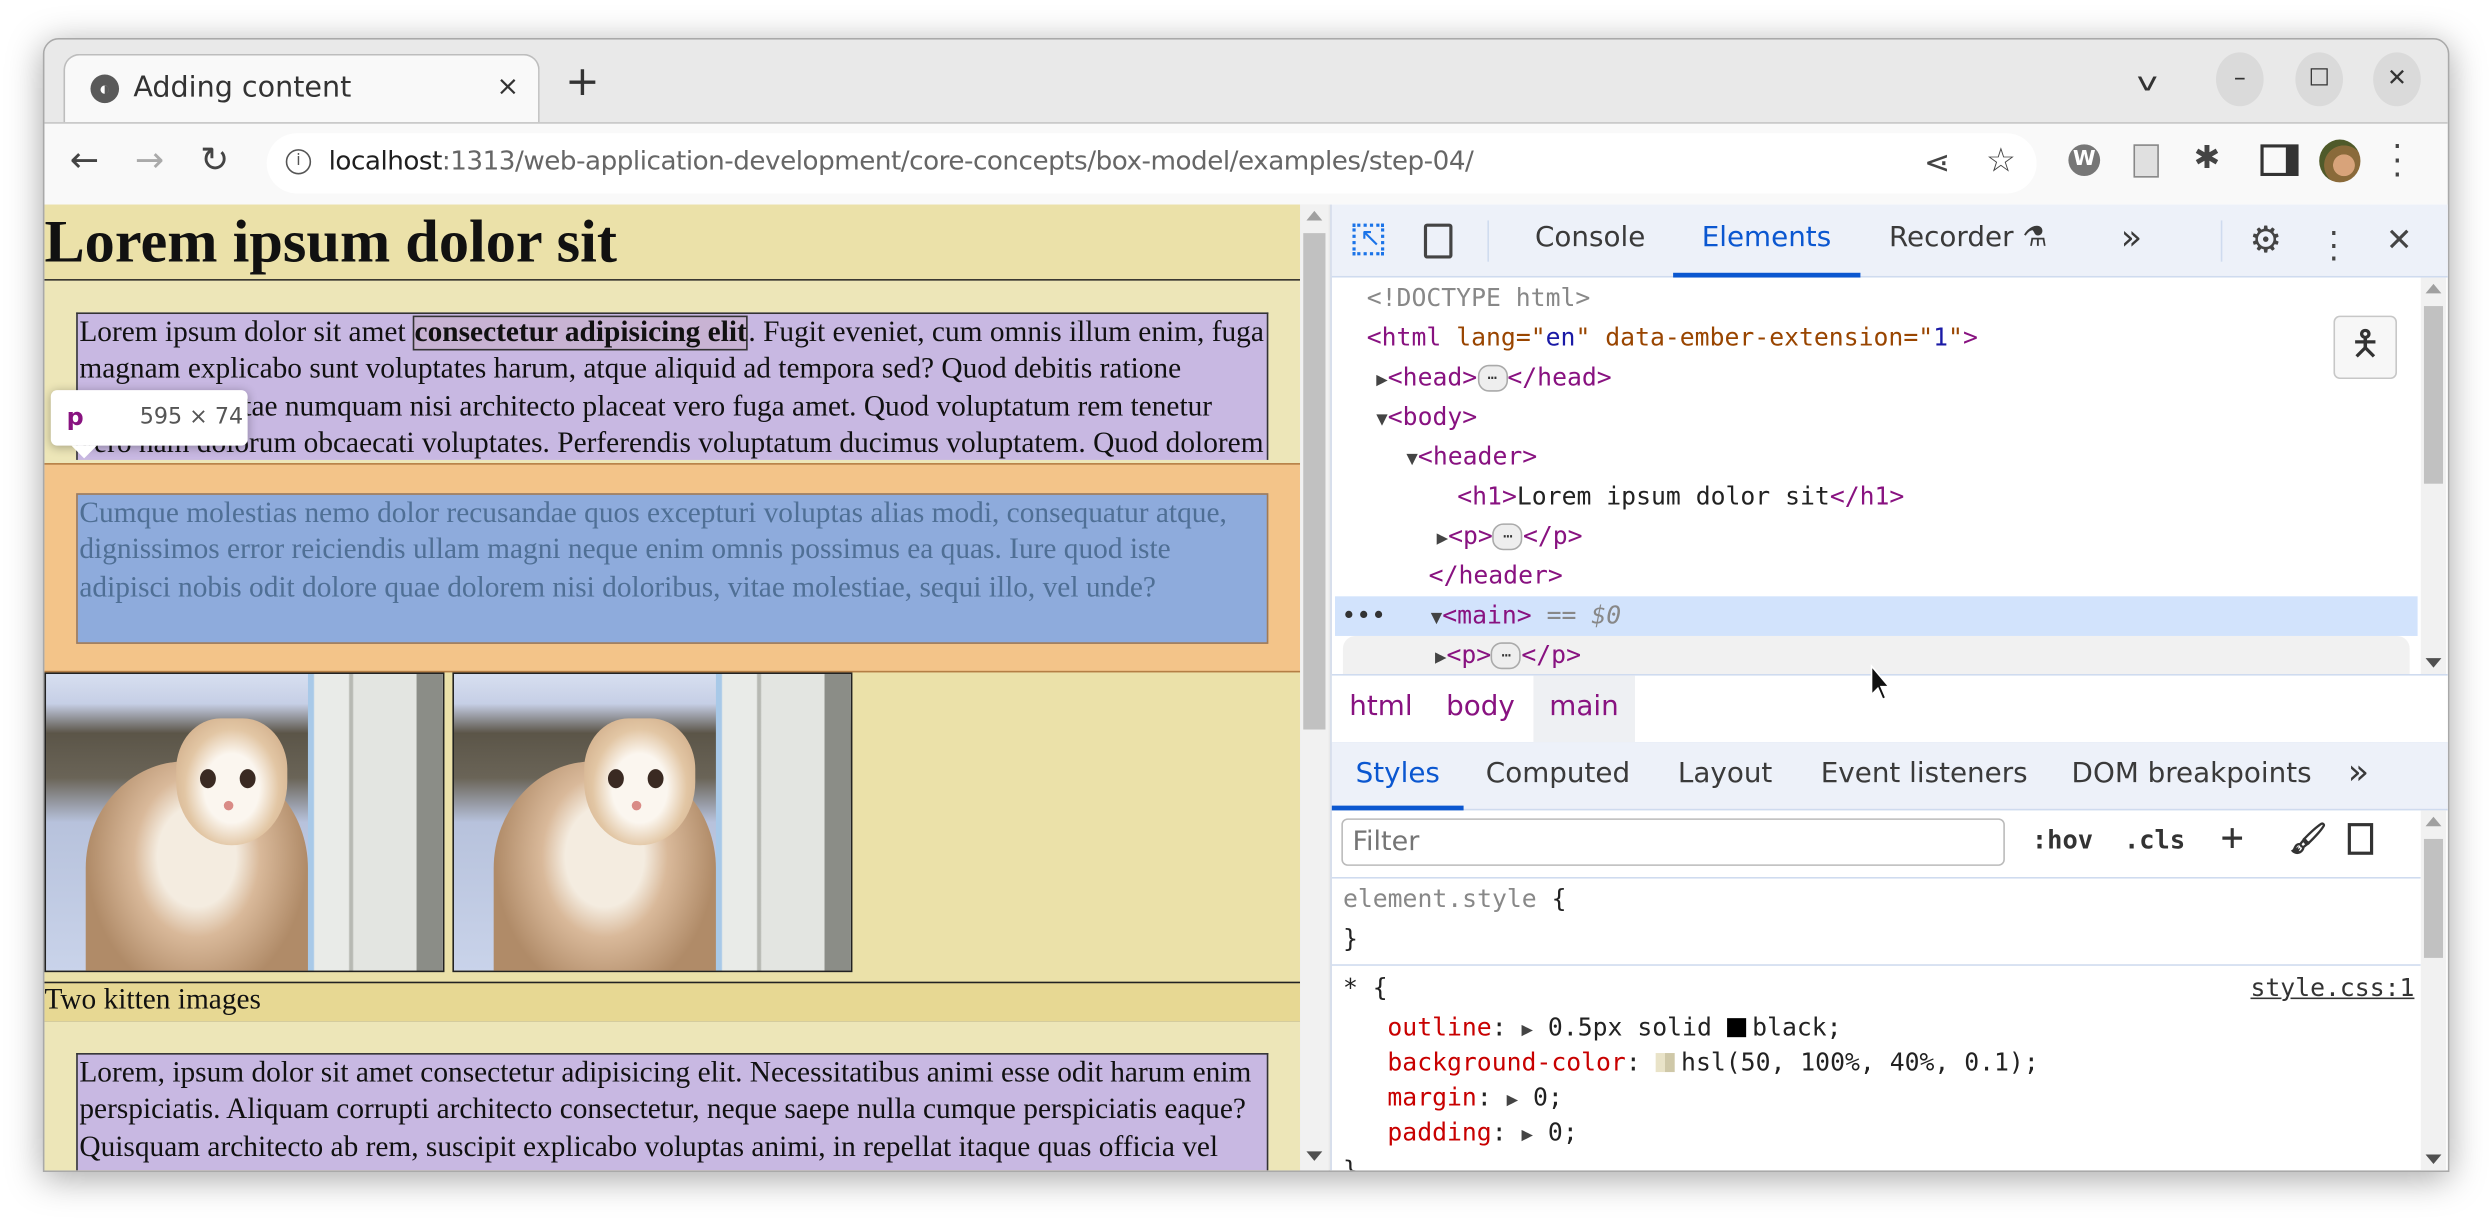 This screenshot has width=2489, height=1218. What do you see at coordinates (1480, 709) in the screenshot?
I see `breadcrumb-body: body` at bounding box center [1480, 709].